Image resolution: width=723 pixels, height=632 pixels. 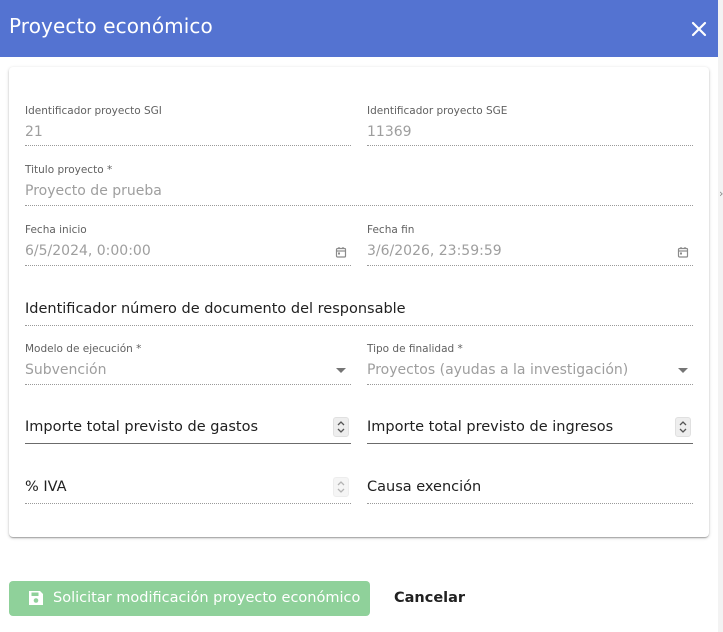 What do you see at coordinates (391, 230) in the screenshot?
I see `field-label: Fecha fin` at bounding box center [391, 230].